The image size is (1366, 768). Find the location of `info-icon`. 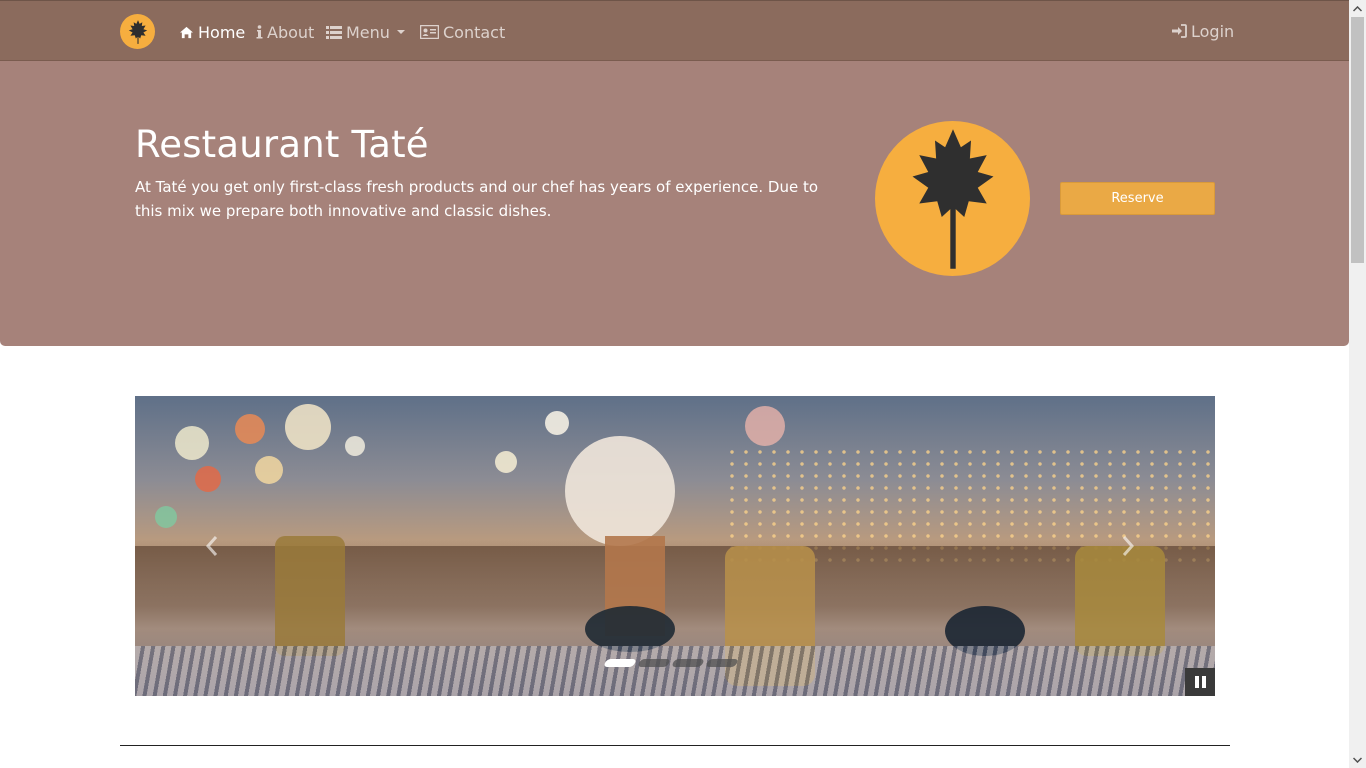

info-icon is located at coordinates (259, 32).